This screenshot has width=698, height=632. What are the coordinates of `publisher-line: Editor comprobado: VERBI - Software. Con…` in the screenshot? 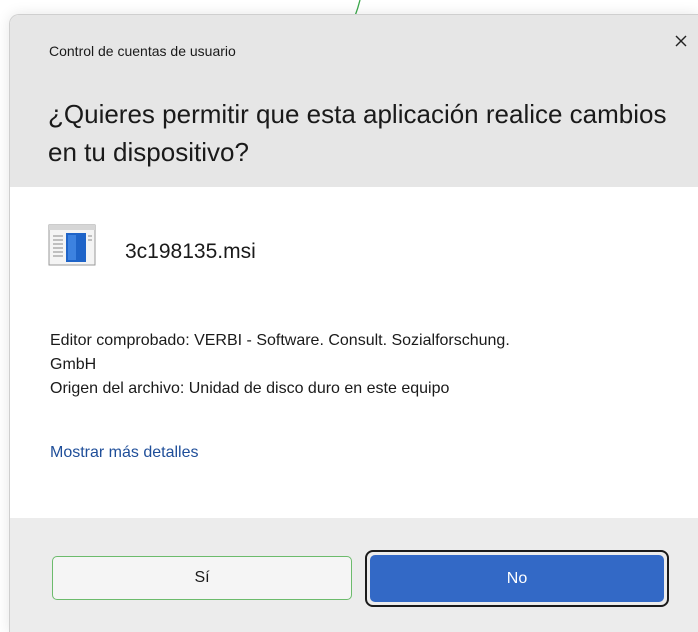 It's located at (280, 340).